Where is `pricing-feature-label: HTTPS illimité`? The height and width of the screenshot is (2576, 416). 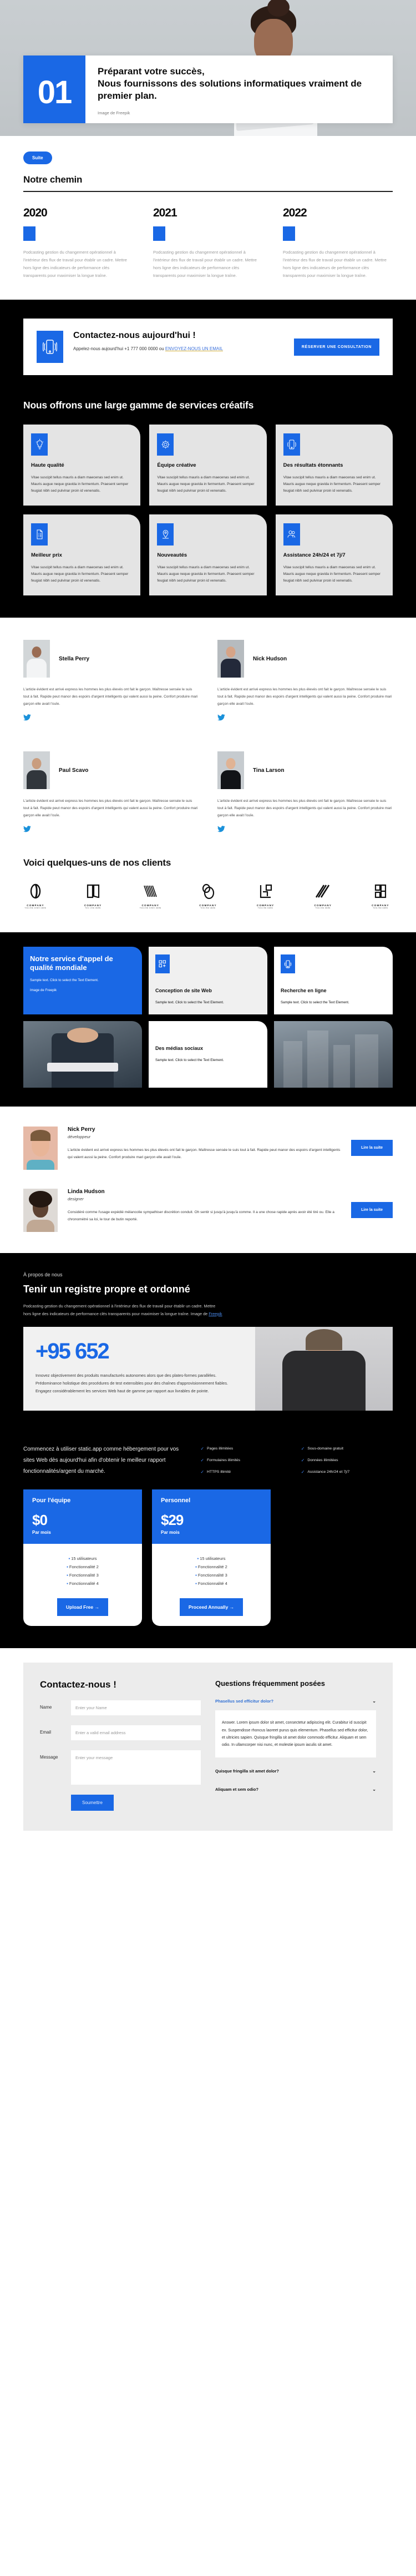 pricing-feature-label: HTTPS illimité is located at coordinates (219, 1472).